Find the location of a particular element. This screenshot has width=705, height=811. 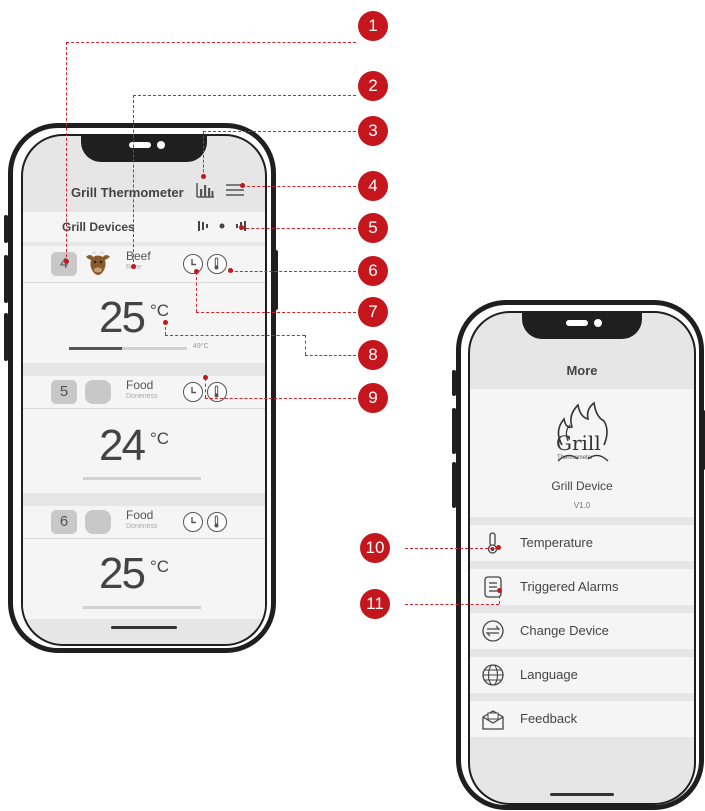

food-name: Beef is located at coordinates (138, 256).